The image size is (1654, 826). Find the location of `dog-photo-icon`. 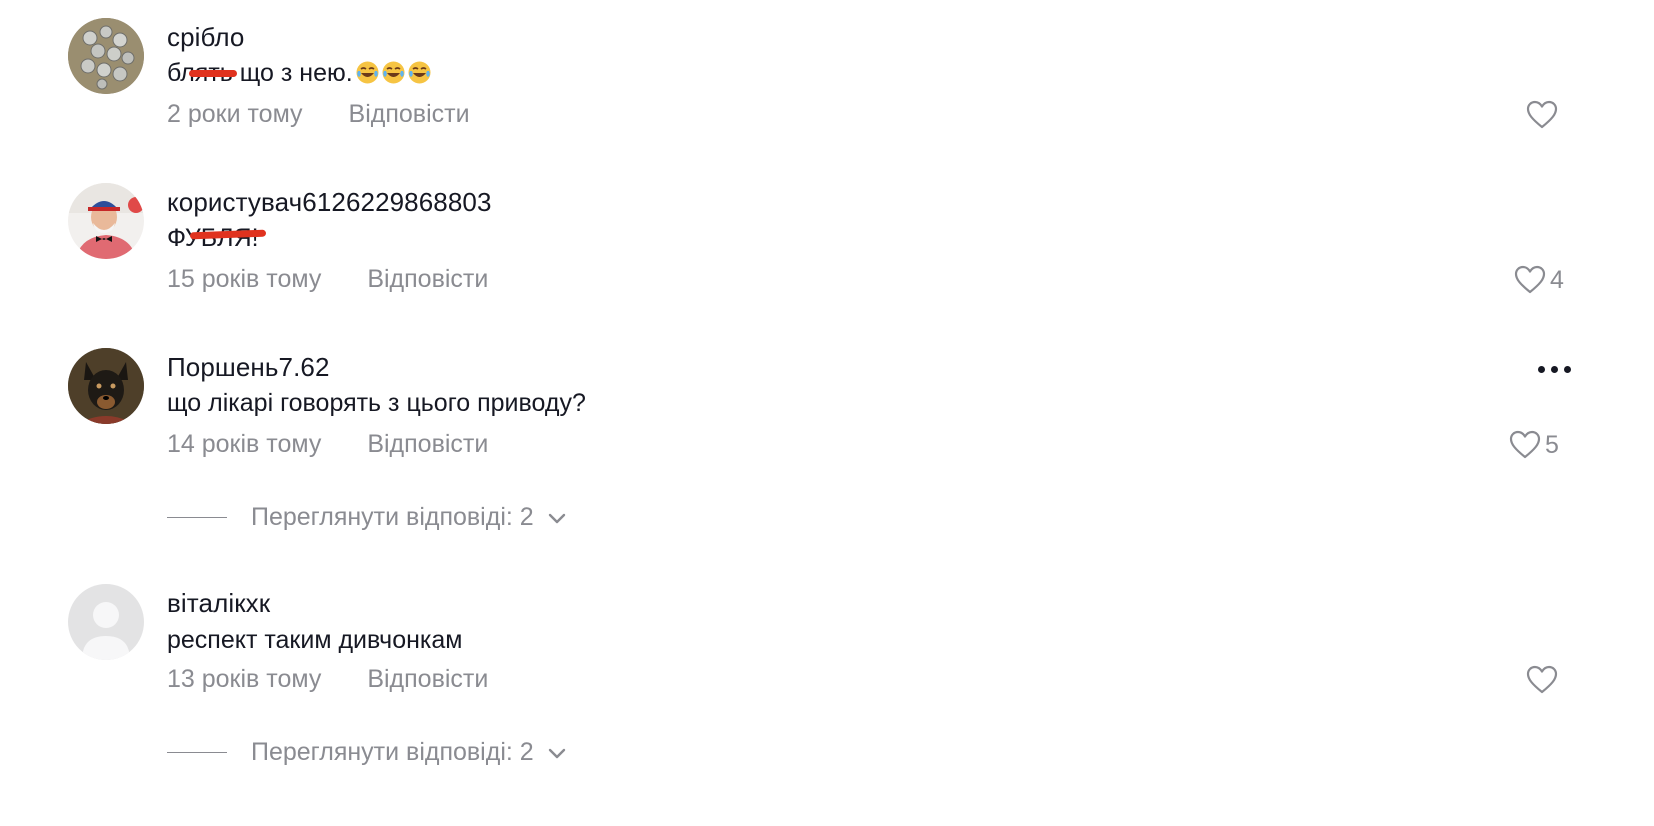

dog-photo-icon is located at coordinates (106, 386).